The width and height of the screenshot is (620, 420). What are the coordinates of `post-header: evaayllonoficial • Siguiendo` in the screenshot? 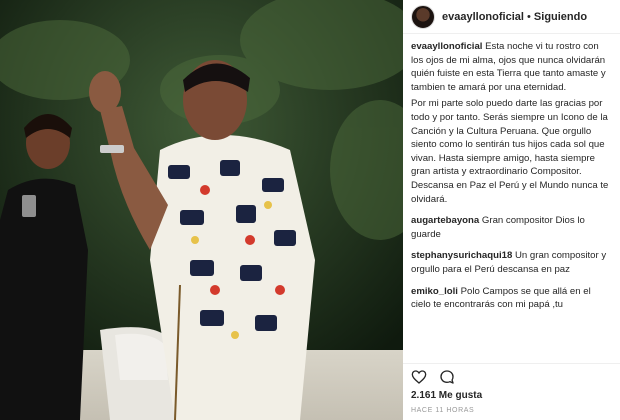 It's located at (511, 17).